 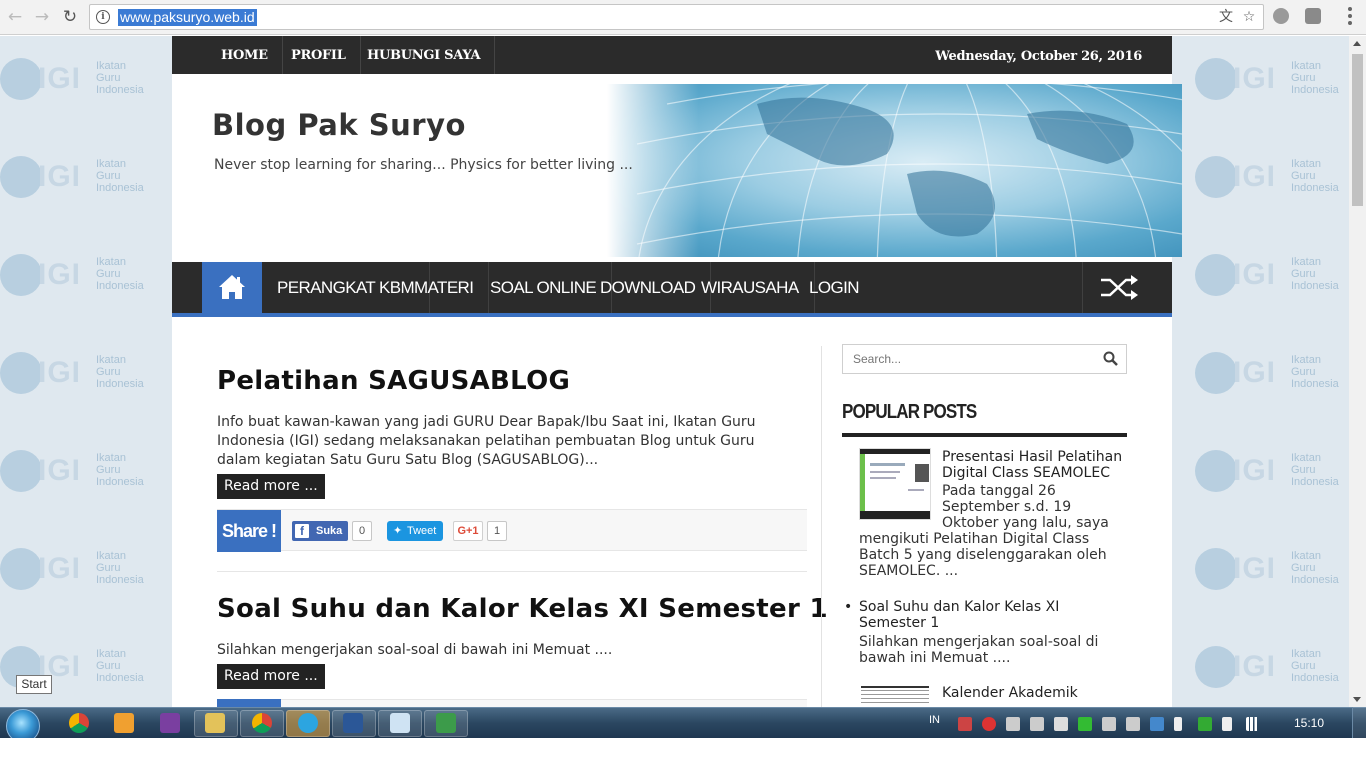 I want to click on word-icon, so click(x=353, y=723).